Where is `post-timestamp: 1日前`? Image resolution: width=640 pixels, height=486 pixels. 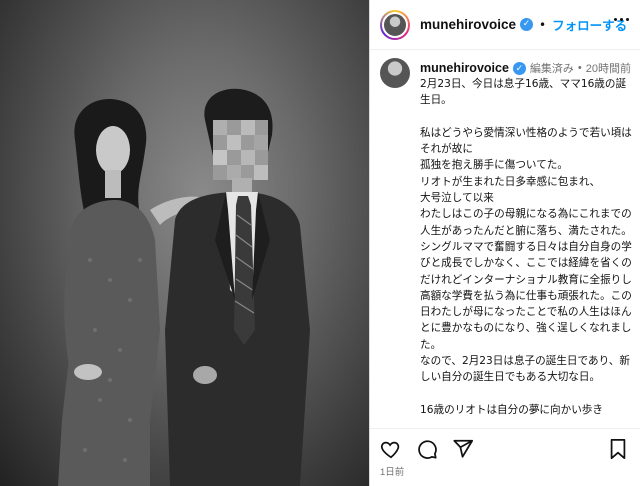 post-timestamp: 1日前 is located at coordinates (392, 471).